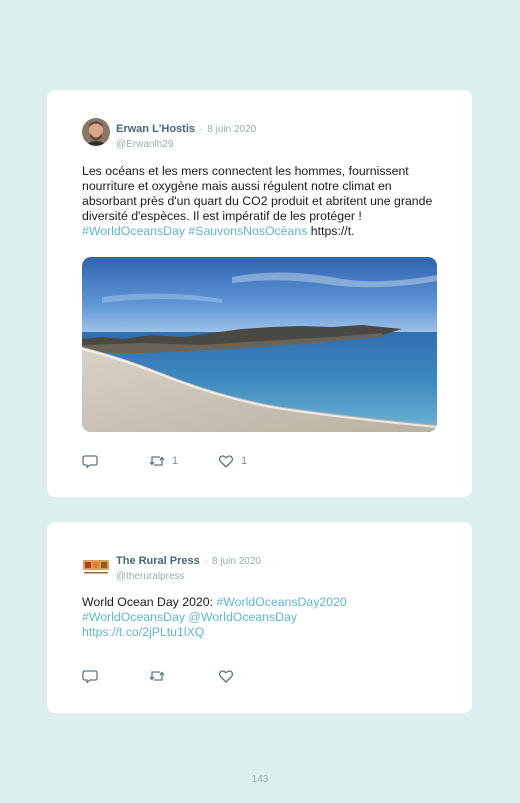 This screenshot has height=803, width=520. What do you see at coordinates (186, 144) in the screenshot?
I see `user-handle: @Erwanlh29` at bounding box center [186, 144].